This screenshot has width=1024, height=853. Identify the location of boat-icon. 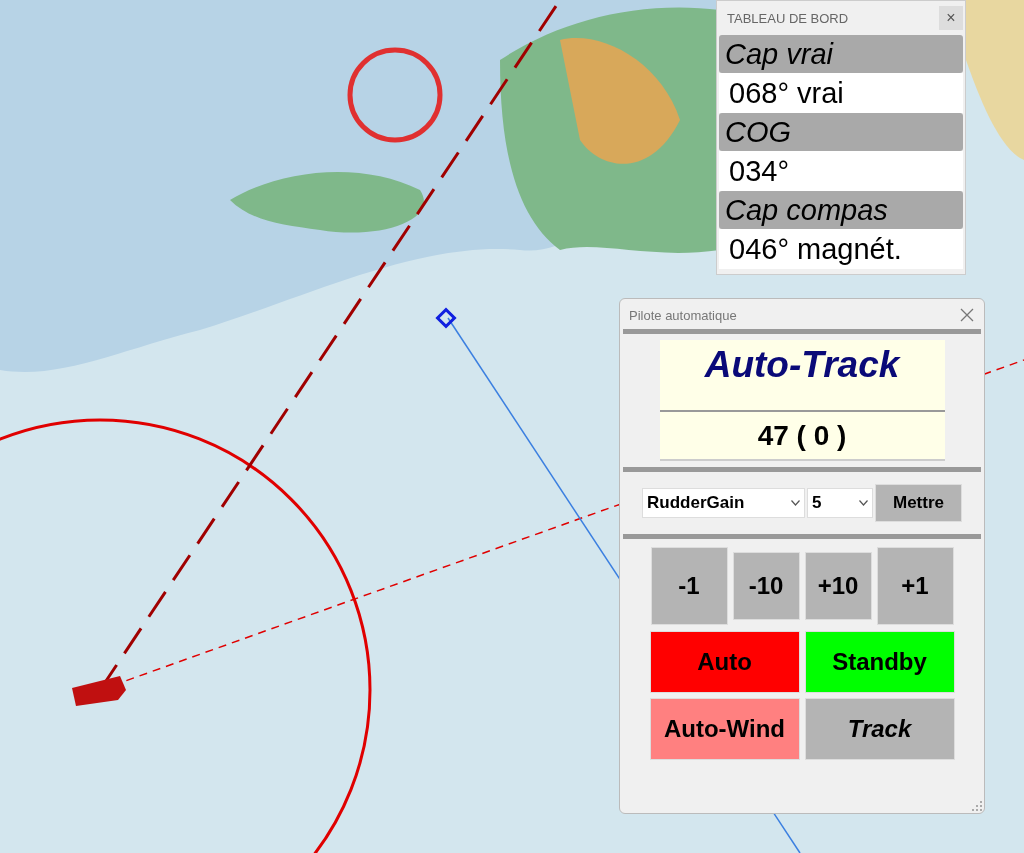
(99, 691).